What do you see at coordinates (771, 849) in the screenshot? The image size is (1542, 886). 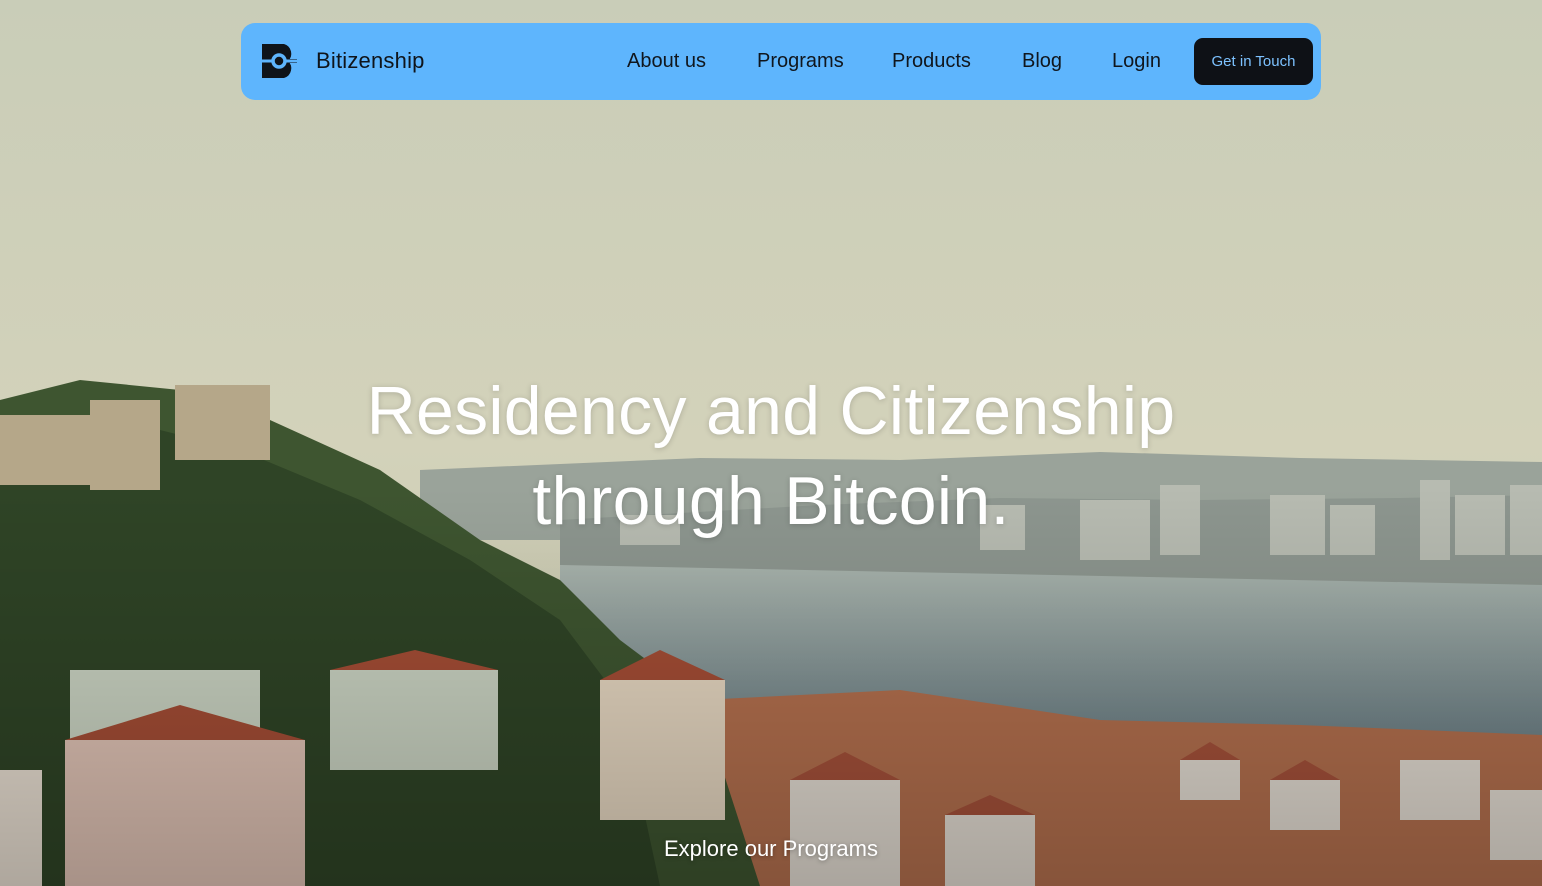 I see `explore-programs-link: Explore our Programs` at bounding box center [771, 849].